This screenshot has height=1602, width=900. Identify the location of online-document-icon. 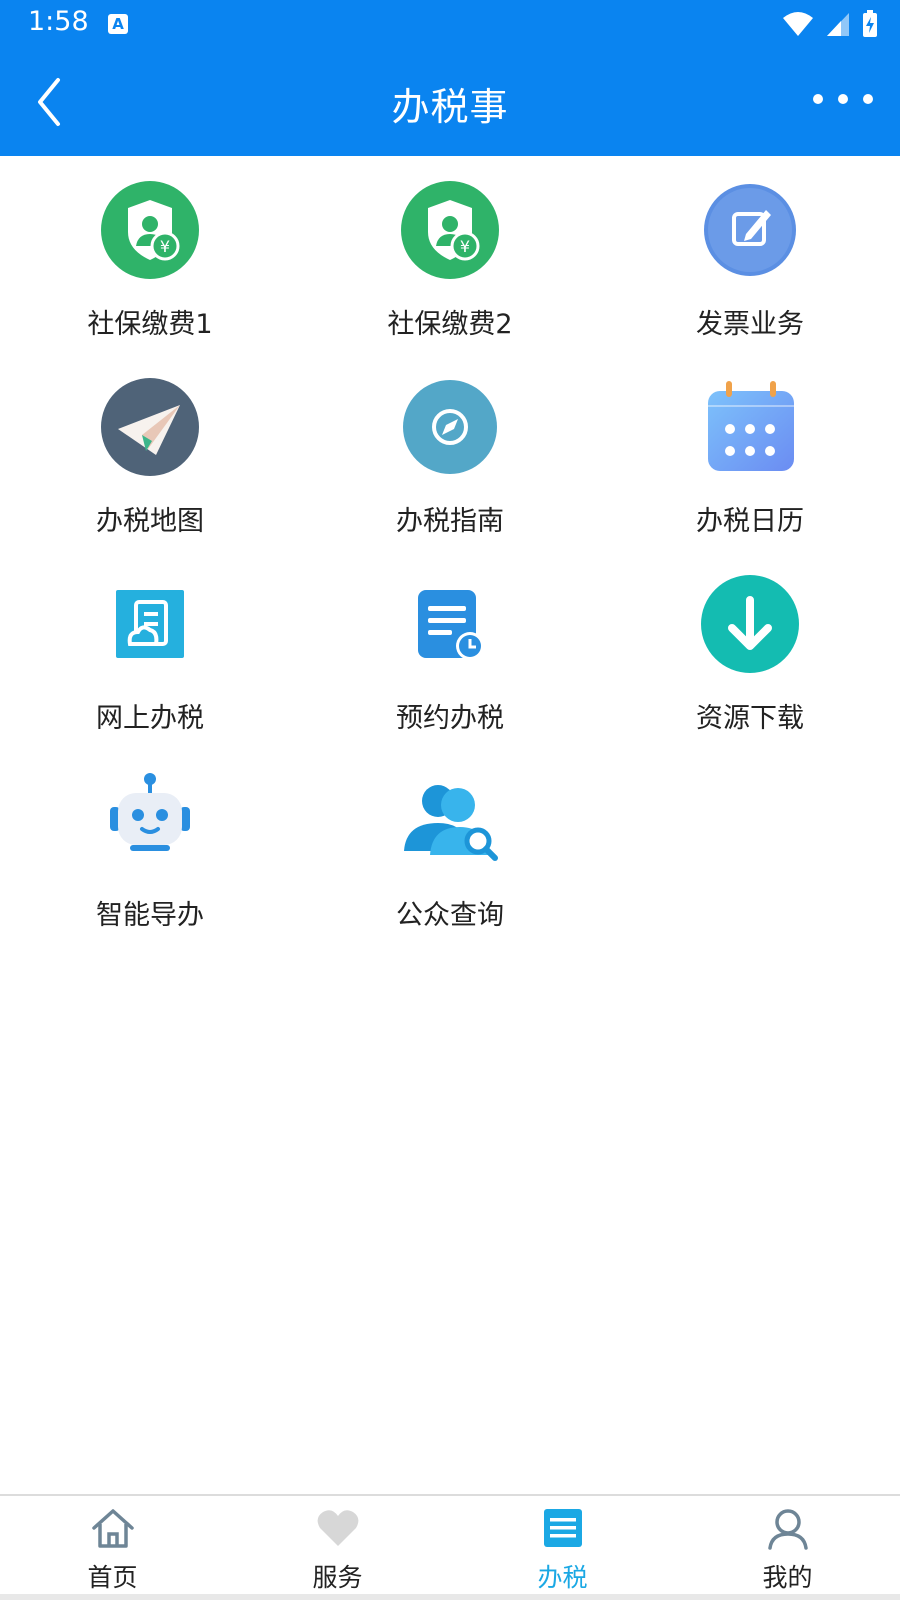
(150, 624).